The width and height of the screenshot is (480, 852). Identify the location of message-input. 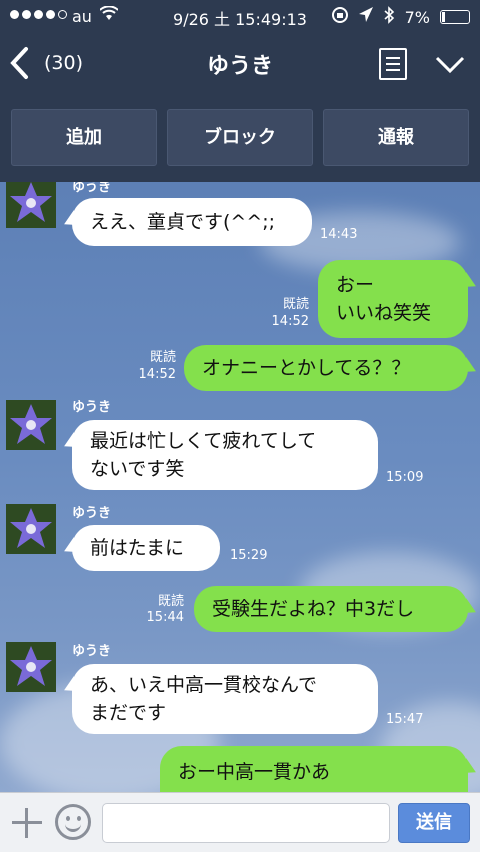
(246, 823).